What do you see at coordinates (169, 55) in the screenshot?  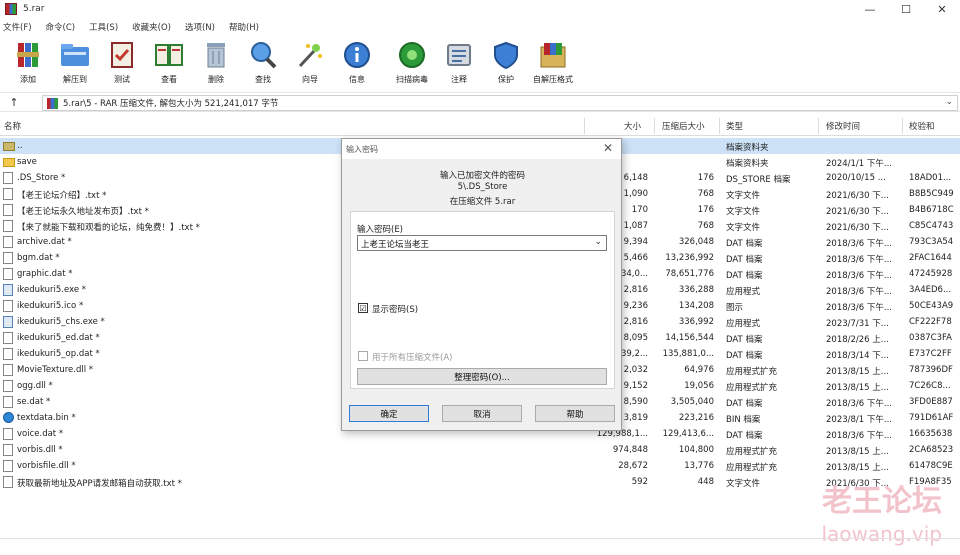 I see `view-icon` at bounding box center [169, 55].